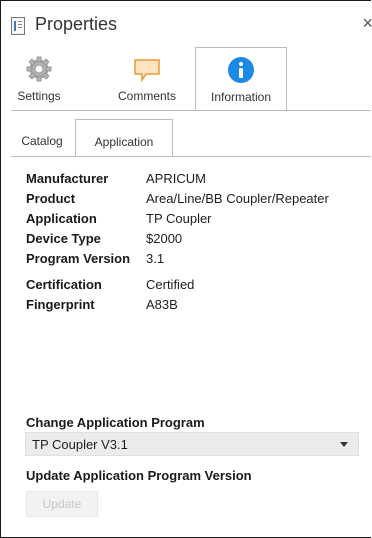 This screenshot has width=372, height=538. I want to click on main-tabs: Settings Comments Information, so click(191, 79).